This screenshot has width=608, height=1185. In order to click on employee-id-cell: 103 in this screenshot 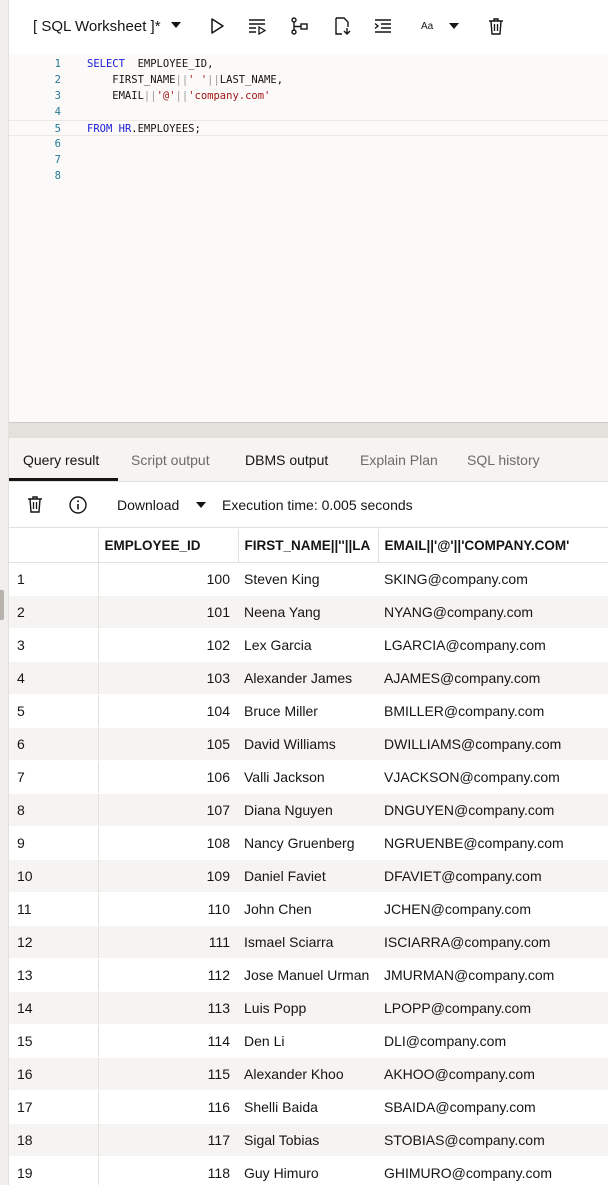, I will do `click(168, 678)`.